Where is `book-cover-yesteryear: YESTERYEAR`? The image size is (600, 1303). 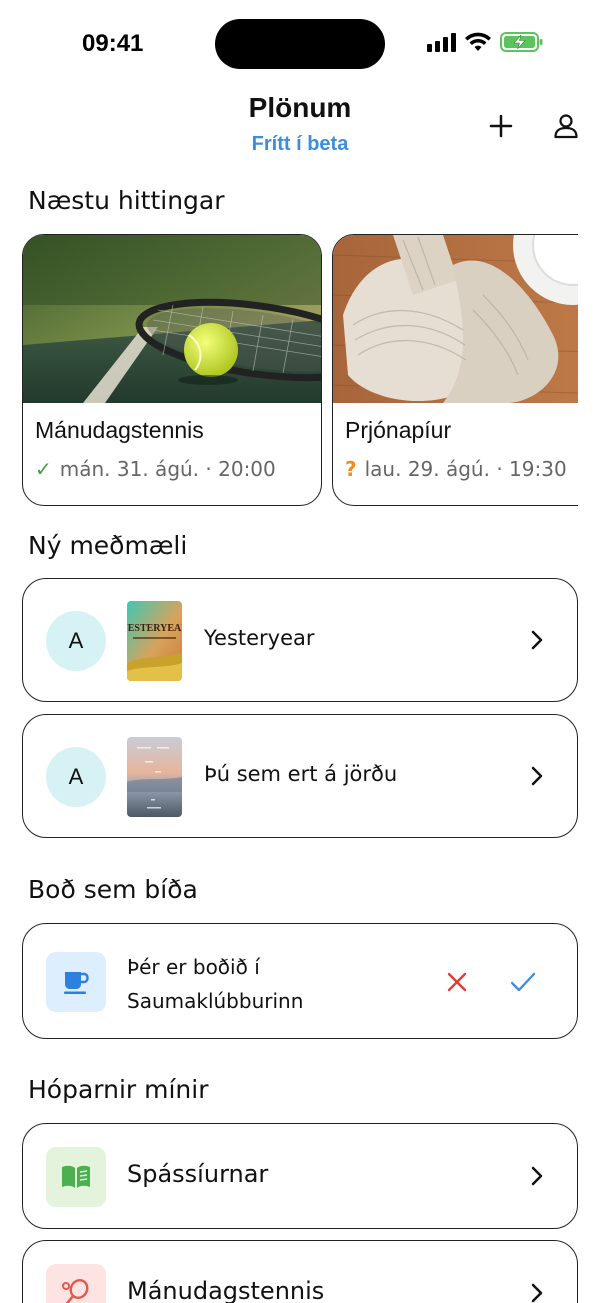
book-cover-yesteryear: YESTERYEAR is located at coordinates (154, 641).